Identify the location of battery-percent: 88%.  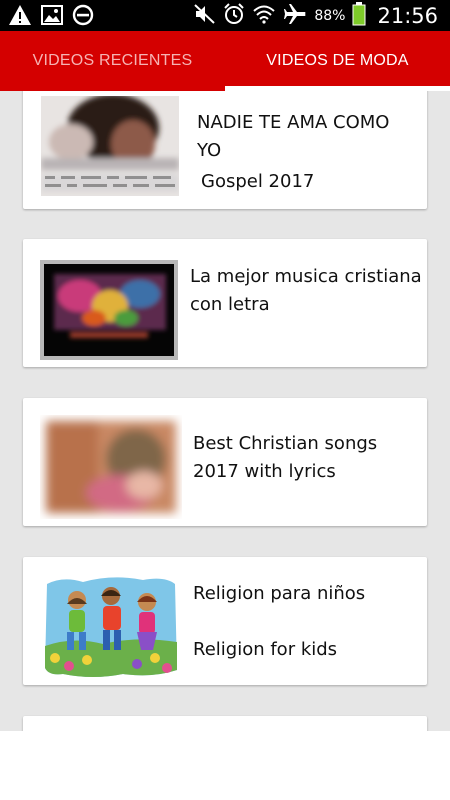
(330, 15).